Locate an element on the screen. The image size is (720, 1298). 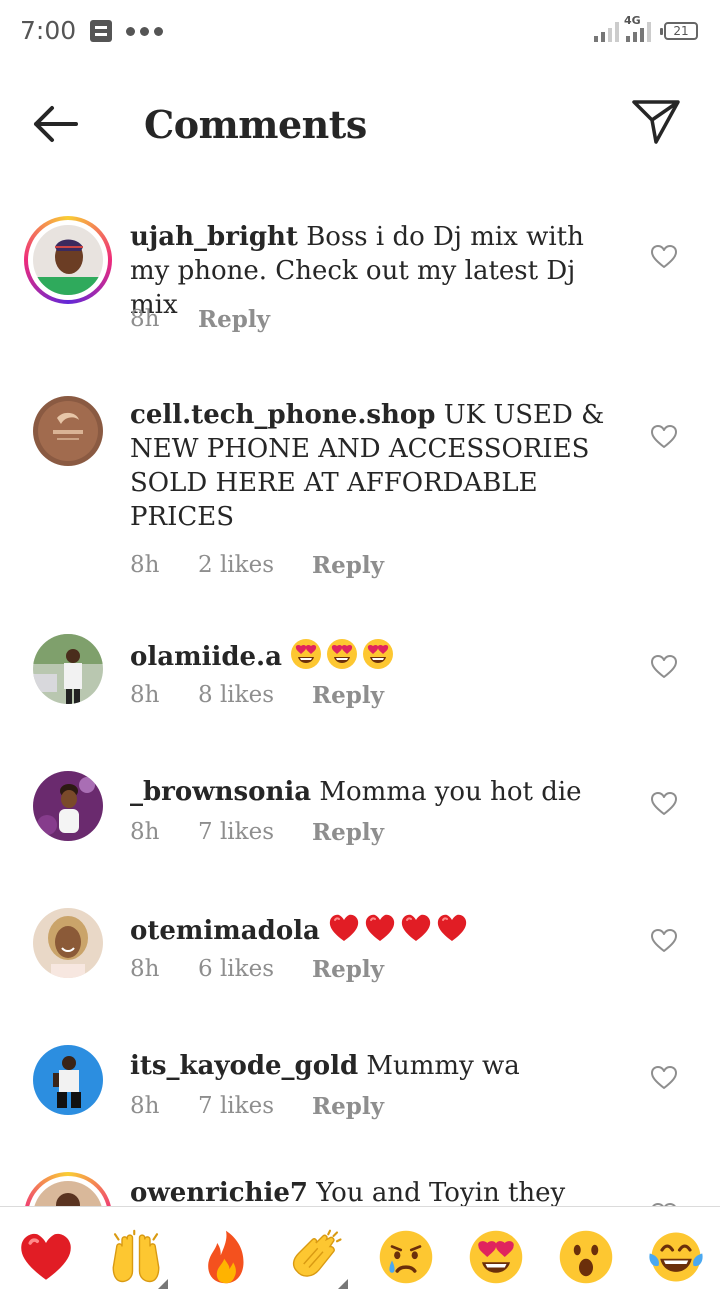
raising-hands-emoji-button is located at coordinates (138, 1259).